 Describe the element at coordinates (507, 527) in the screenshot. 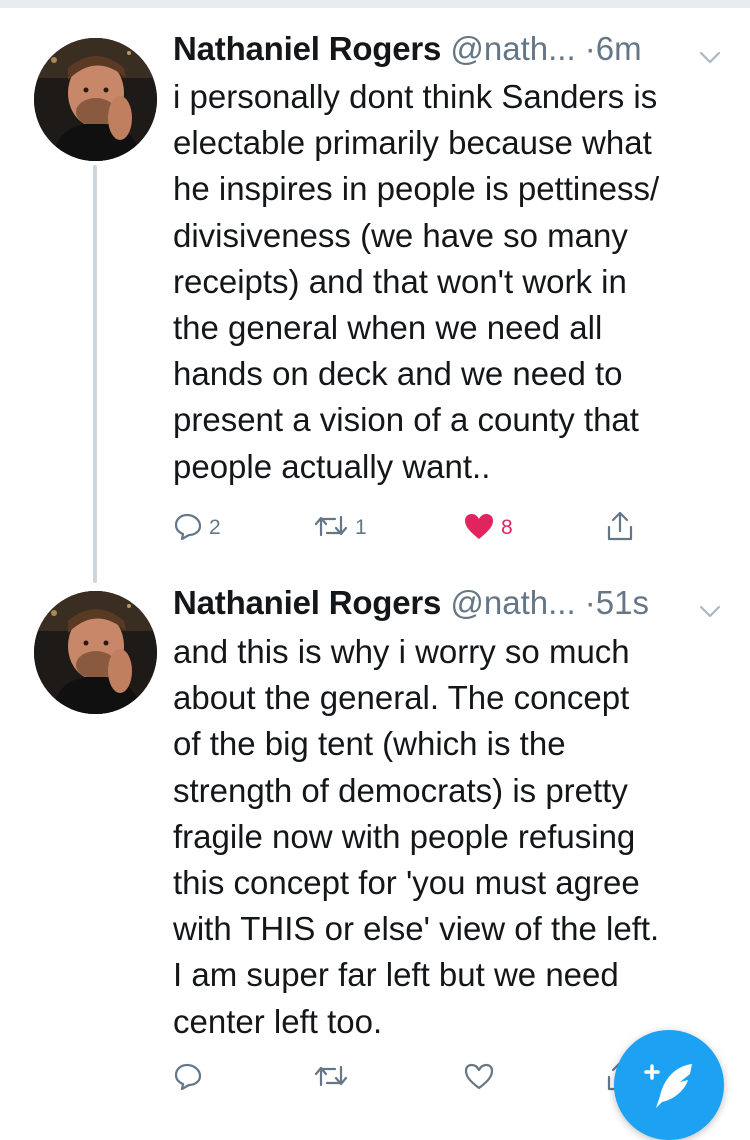

I see `like-count: 8` at that location.